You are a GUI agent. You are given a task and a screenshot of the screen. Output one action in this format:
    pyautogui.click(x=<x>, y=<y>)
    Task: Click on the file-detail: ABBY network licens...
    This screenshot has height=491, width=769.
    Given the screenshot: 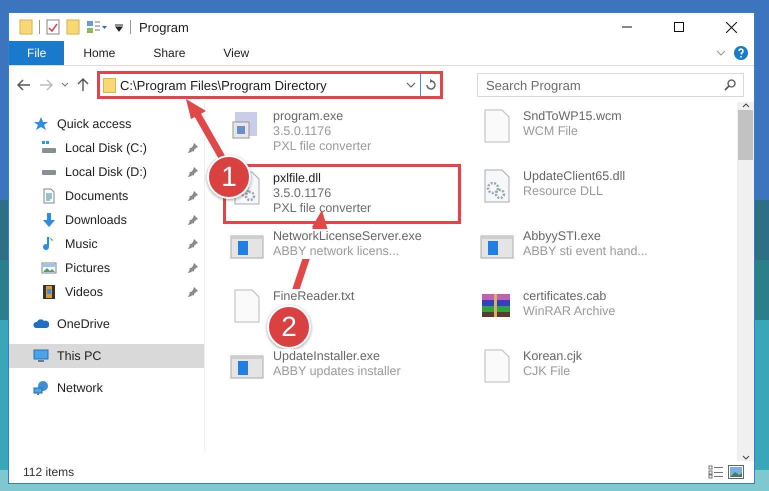 What is the action you would take?
    pyautogui.click(x=336, y=251)
    